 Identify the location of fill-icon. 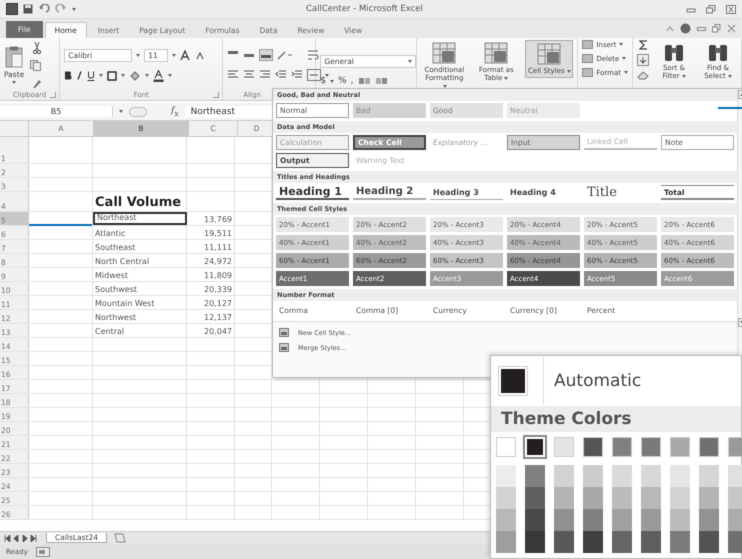
(643, 60).